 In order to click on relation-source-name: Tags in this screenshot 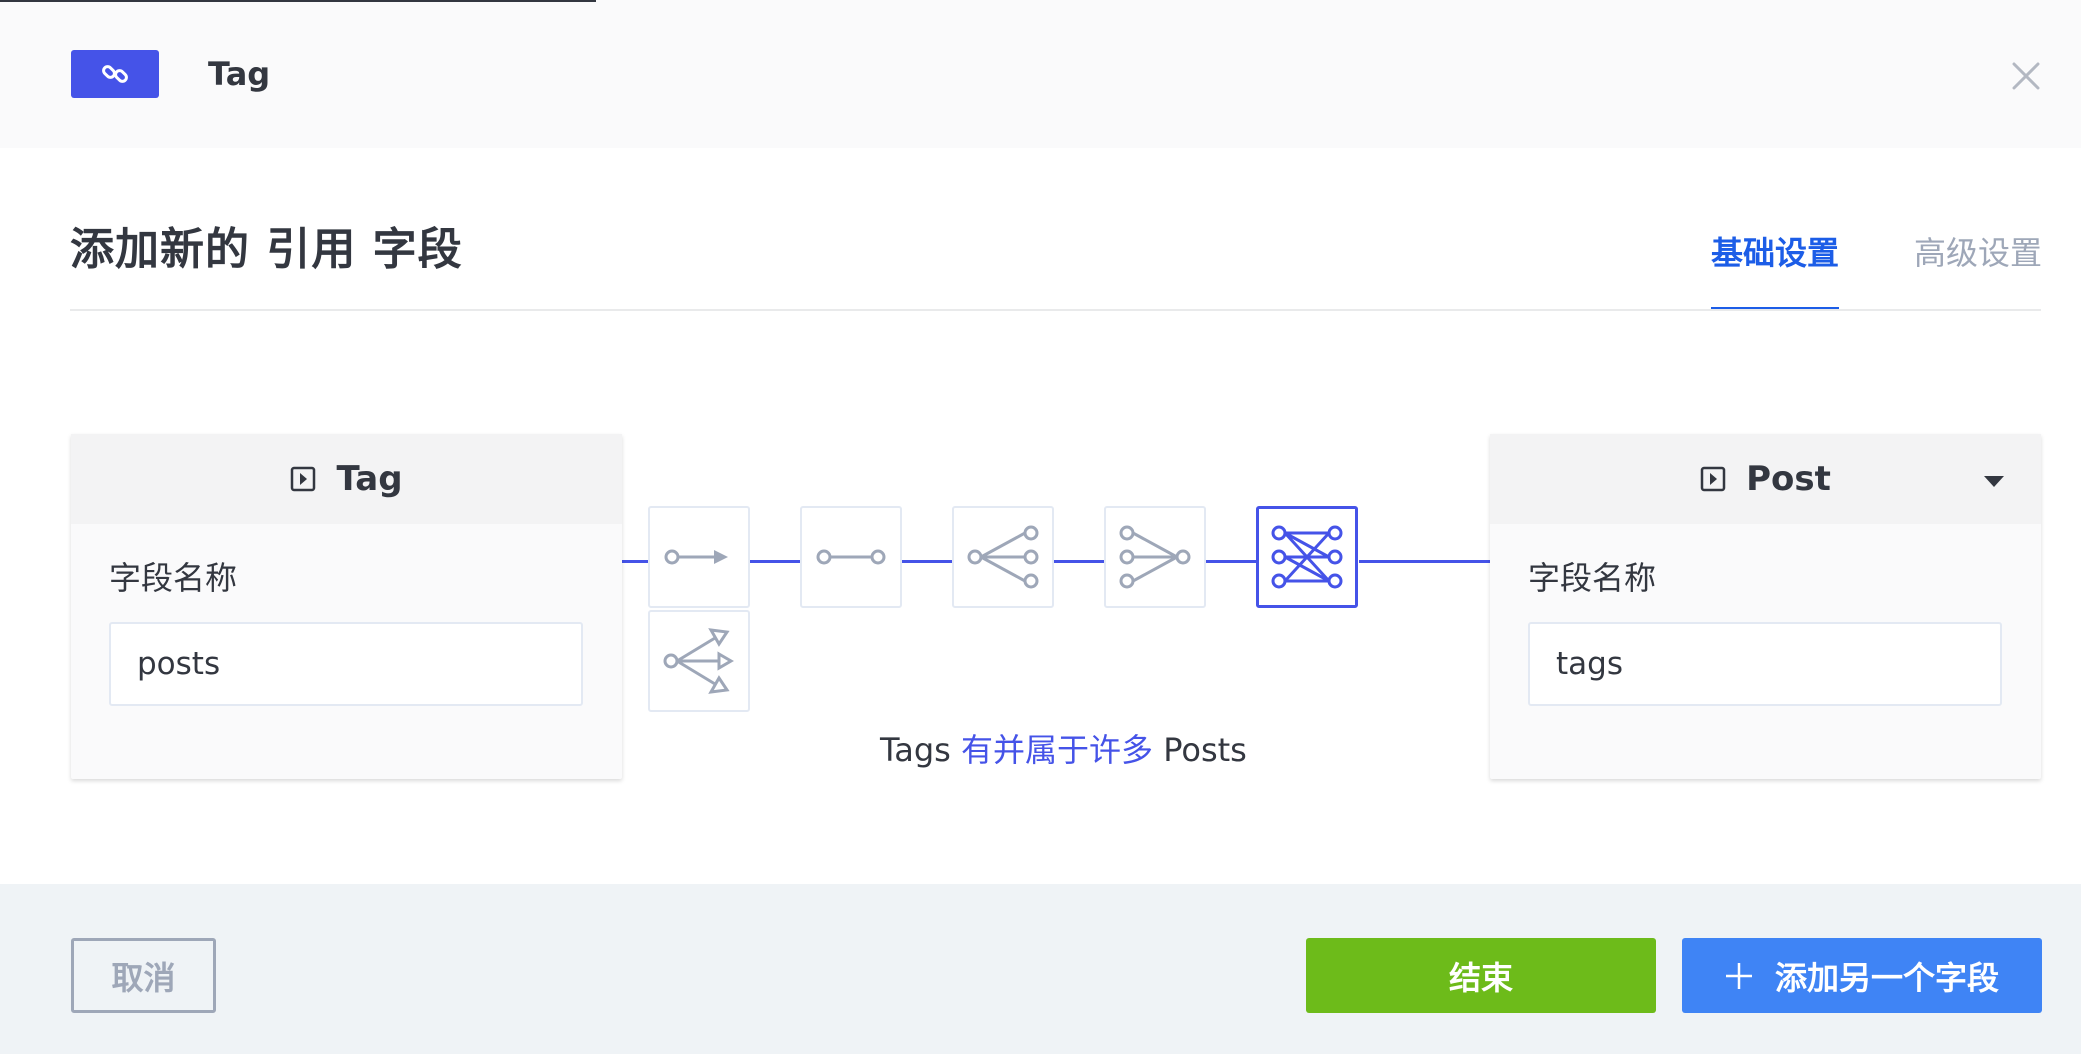, I will do `click(915, 750)`.